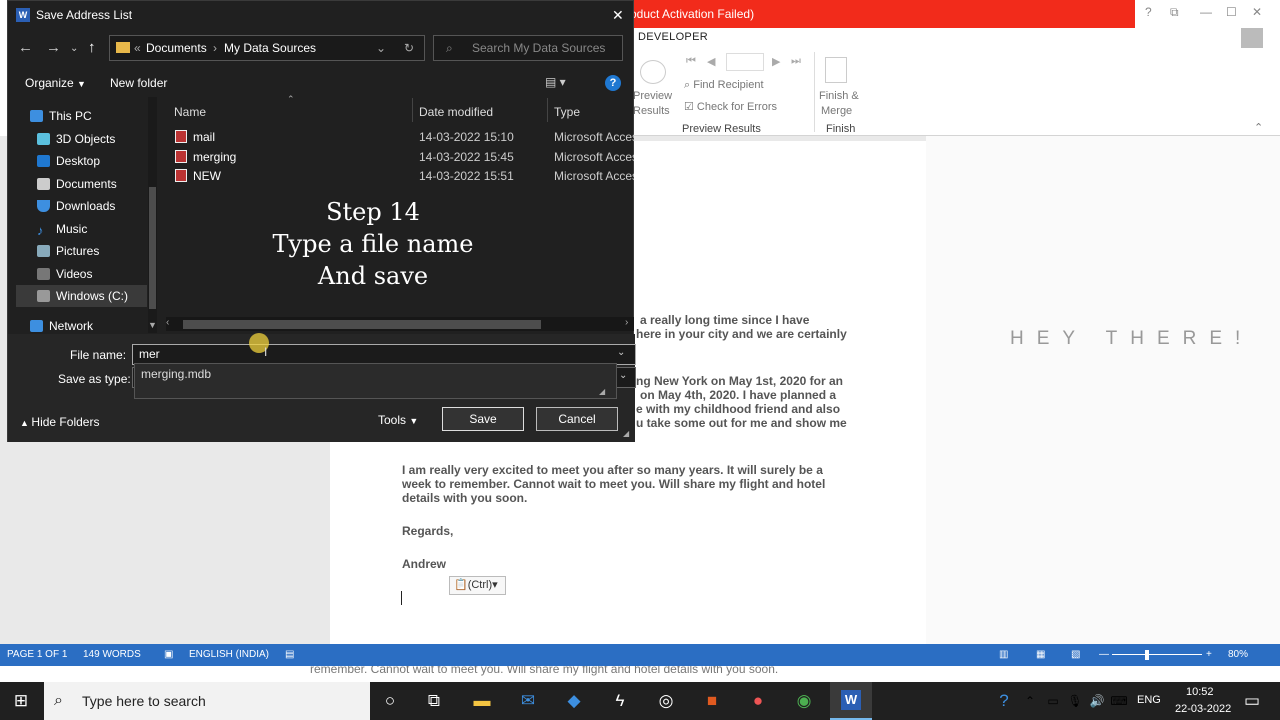 This screenshot has width=1280, height=720. Describe the element at coordinates (483, 419) in the screenshot. I see `save-button: Save` at that location.